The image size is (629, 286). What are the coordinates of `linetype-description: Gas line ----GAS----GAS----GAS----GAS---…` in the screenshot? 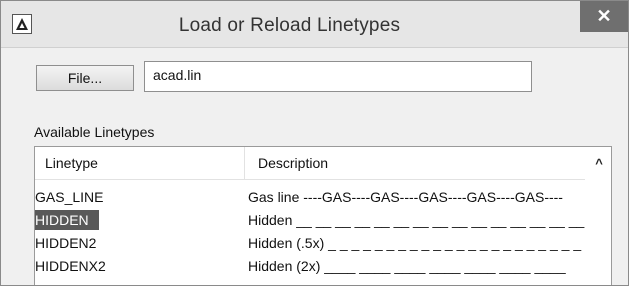 It's located at (405, 197).